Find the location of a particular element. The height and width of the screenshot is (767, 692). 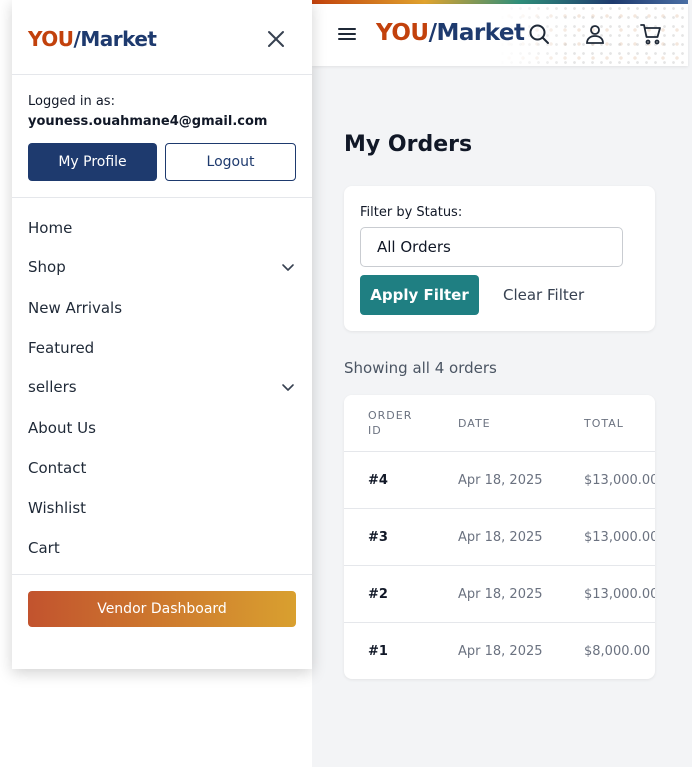

nav-item-new-arrivals: New Arrivals is located at coordinates (162, 309).